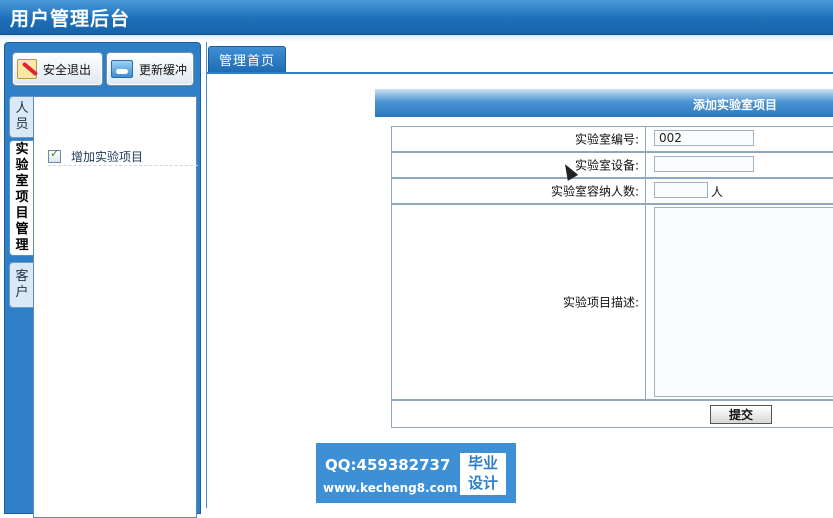 This screenshot has height=518, width=833. Describe the element at coordinates (416, 38) in the screenshot. I see `header-subbar` at that location.